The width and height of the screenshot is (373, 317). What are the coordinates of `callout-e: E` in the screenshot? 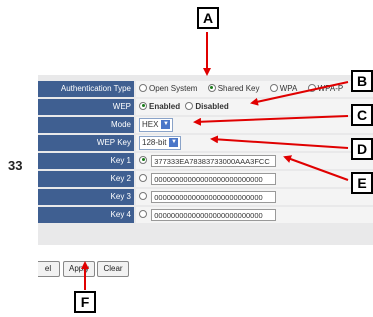 It's located at (362, 183).